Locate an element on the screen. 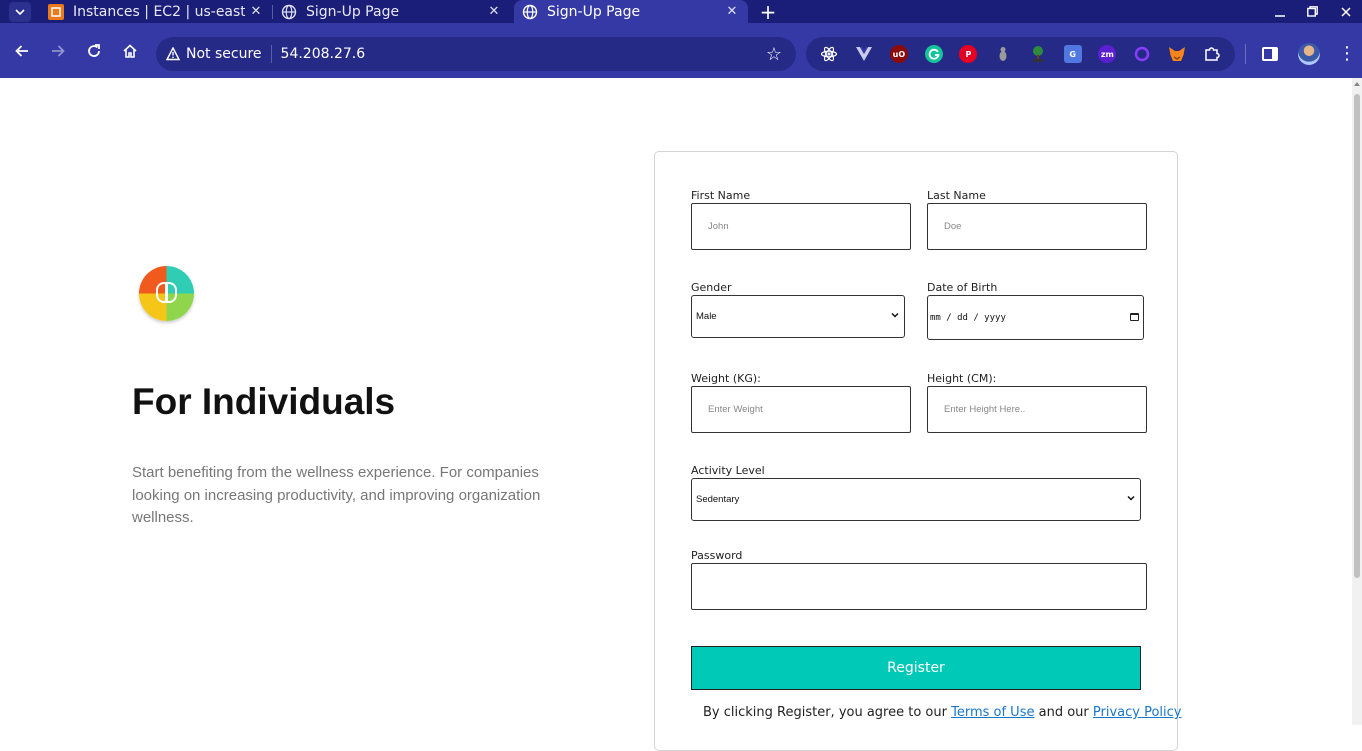 The height and width of the screenshot is (751, 1362). security-indicator: Not secure is located at coordinates (214, 54).